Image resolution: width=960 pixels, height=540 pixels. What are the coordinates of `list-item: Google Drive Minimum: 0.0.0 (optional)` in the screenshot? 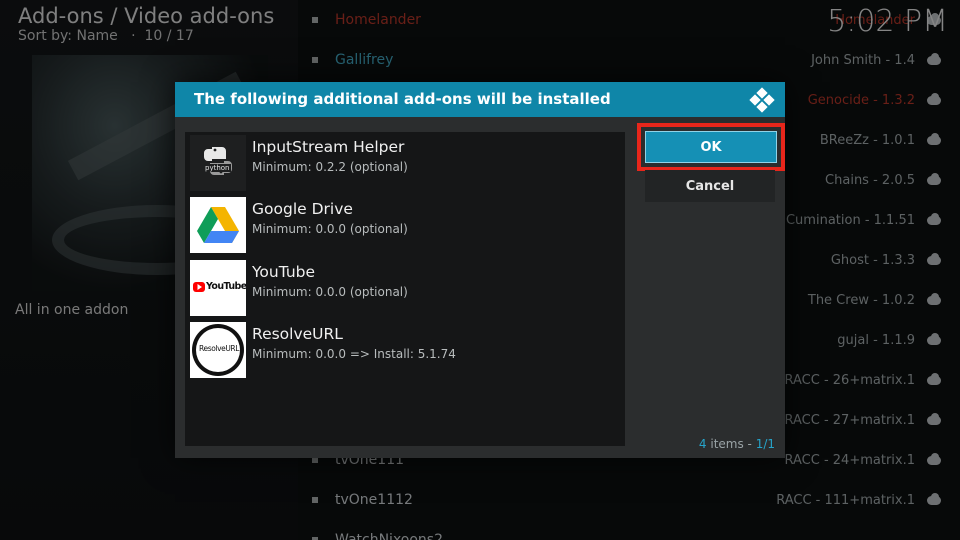 It's located at (405, 226).